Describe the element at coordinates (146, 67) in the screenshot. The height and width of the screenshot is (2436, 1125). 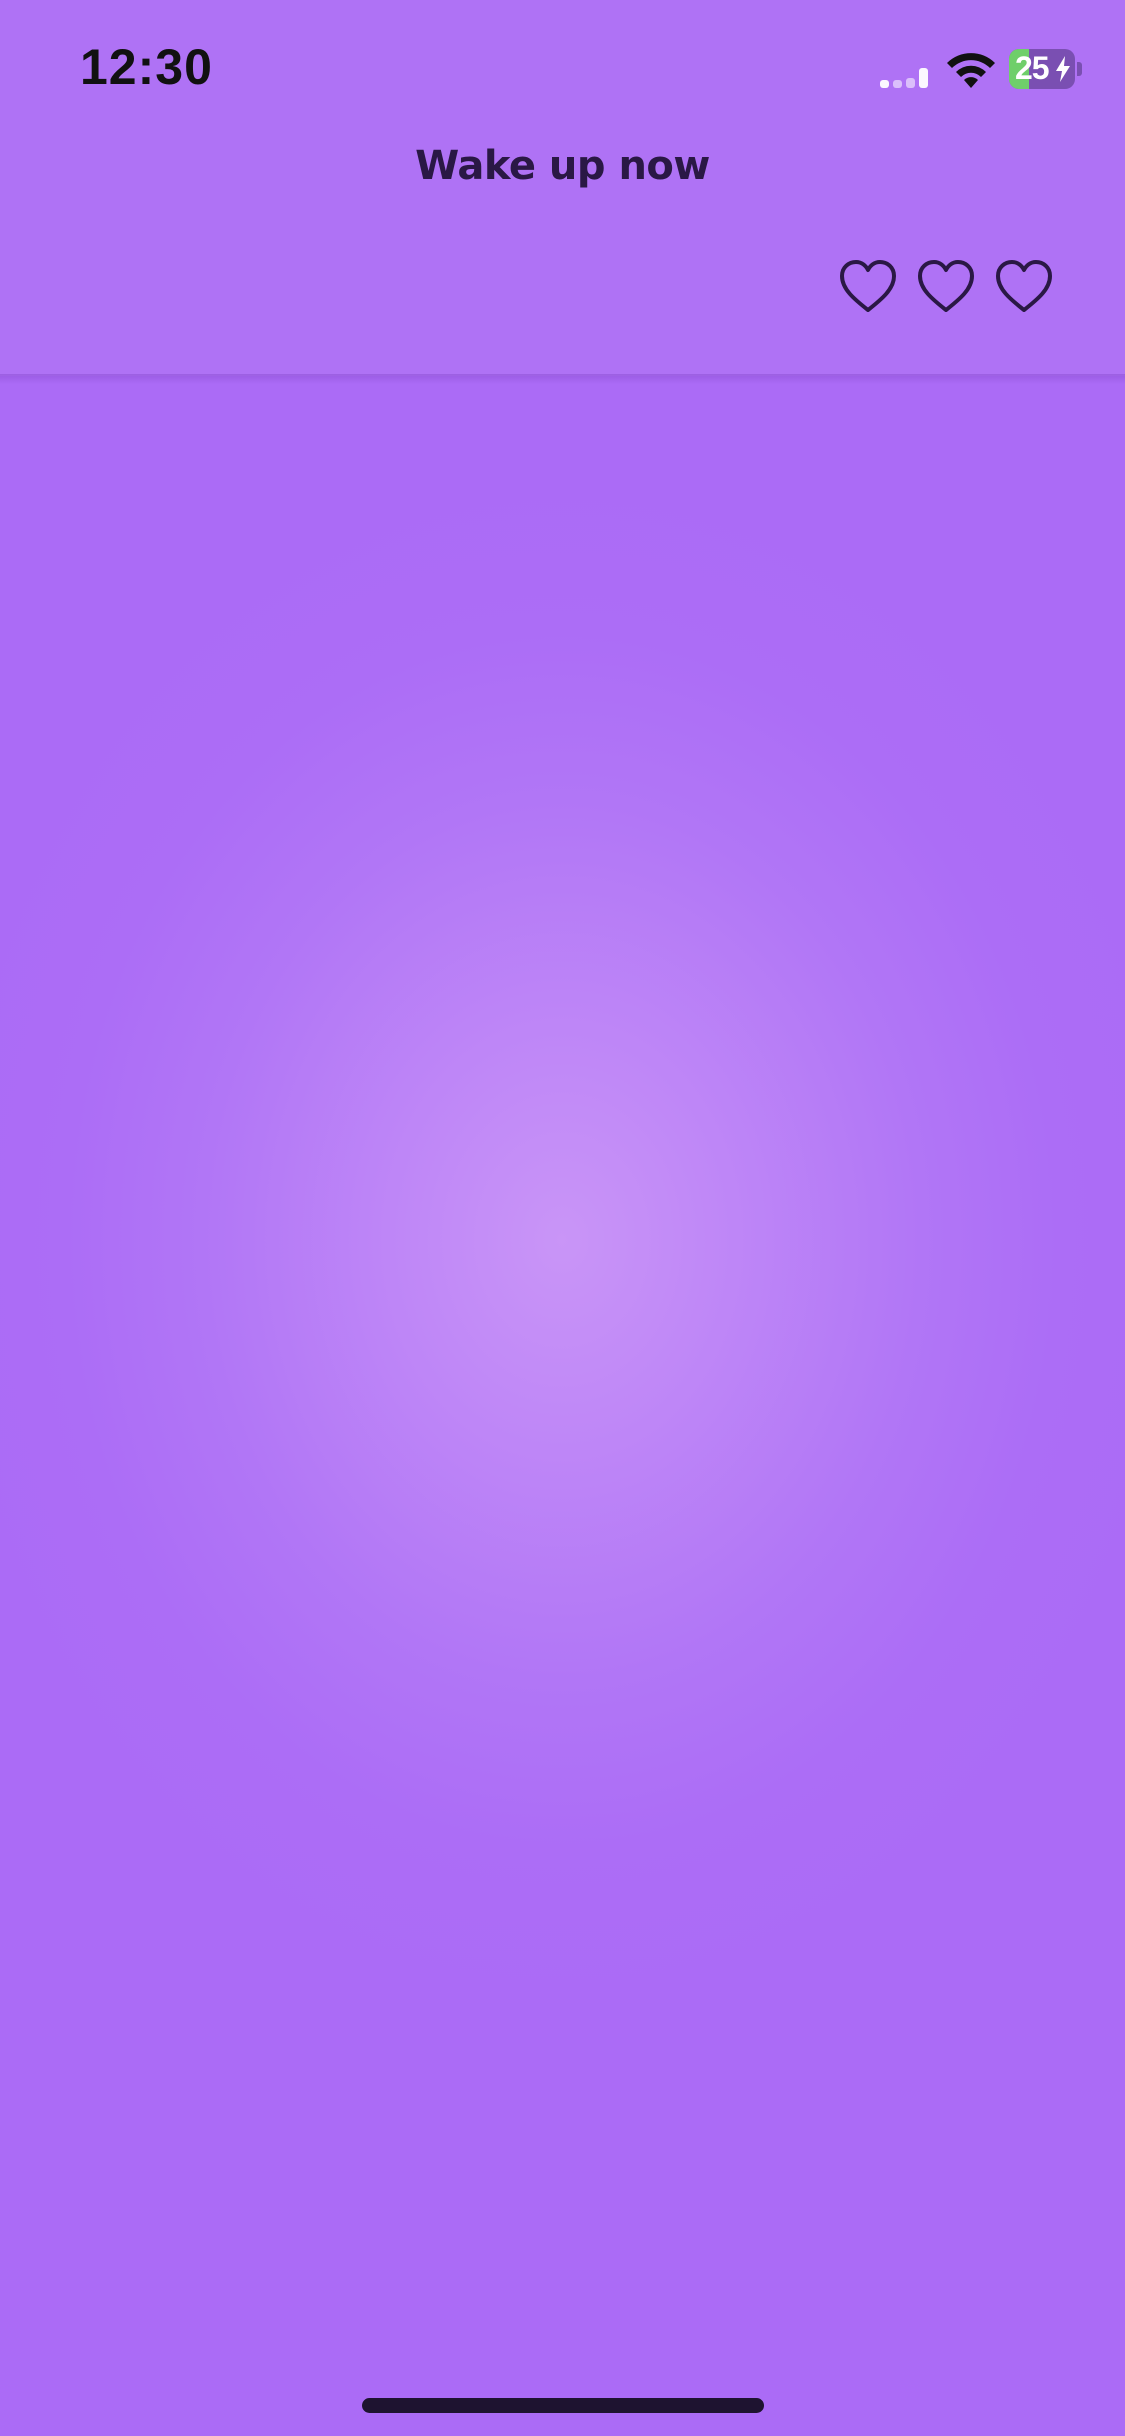
I see `status-time: 12:30` at that location.